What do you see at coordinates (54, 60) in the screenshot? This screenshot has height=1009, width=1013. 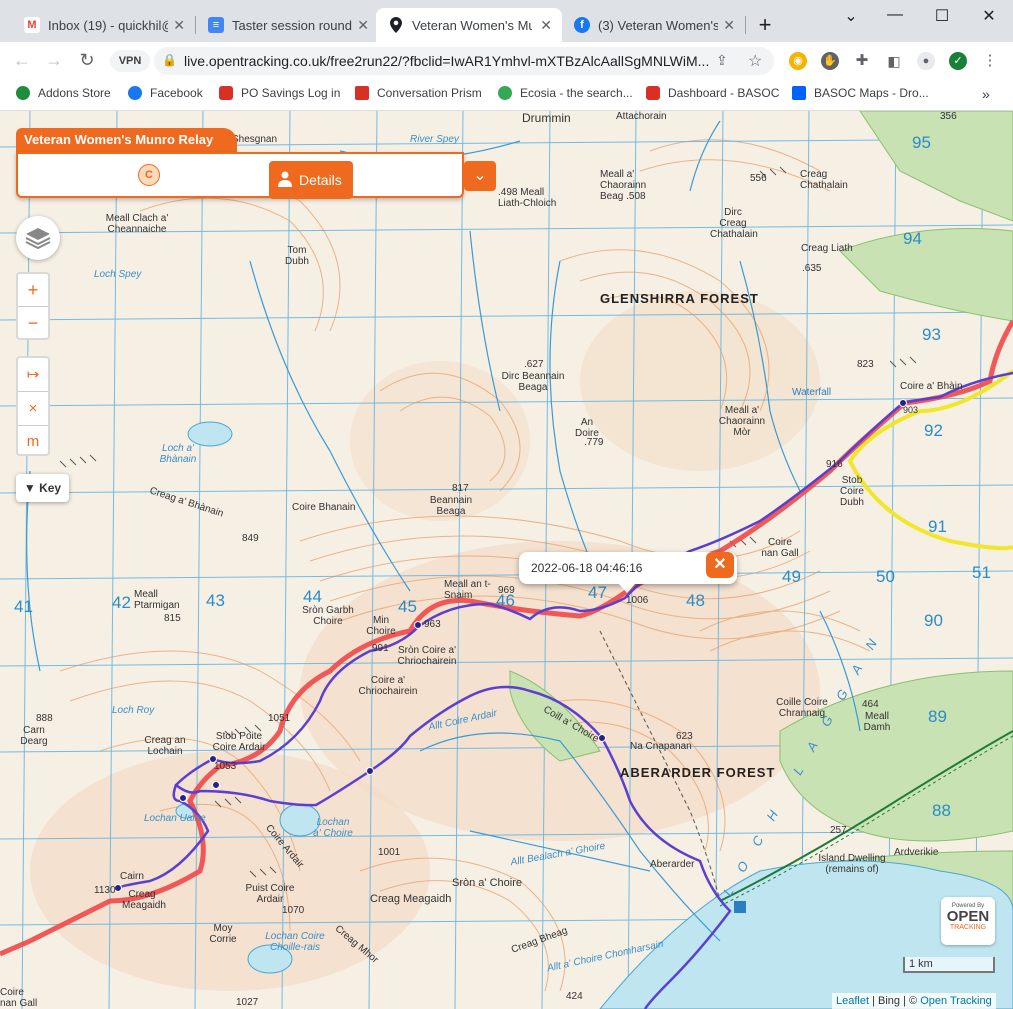 I see `forward-button: →` at bounding box center [54, 60].